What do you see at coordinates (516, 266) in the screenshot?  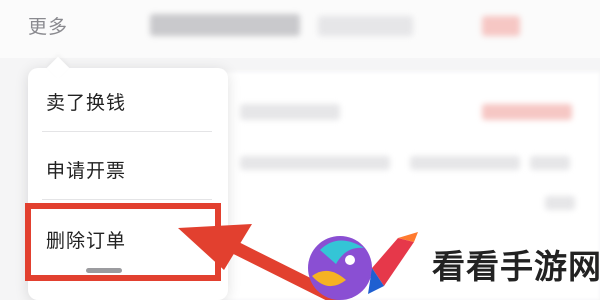 I see `watermark-text: 看看手游网` at bounding box center [516, 266].